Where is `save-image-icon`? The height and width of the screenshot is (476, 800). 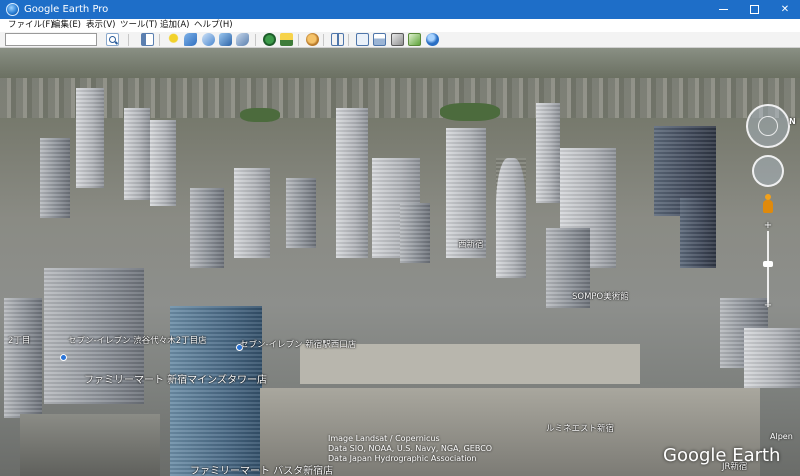
save-image-icon is located at coordinates (397, 39).